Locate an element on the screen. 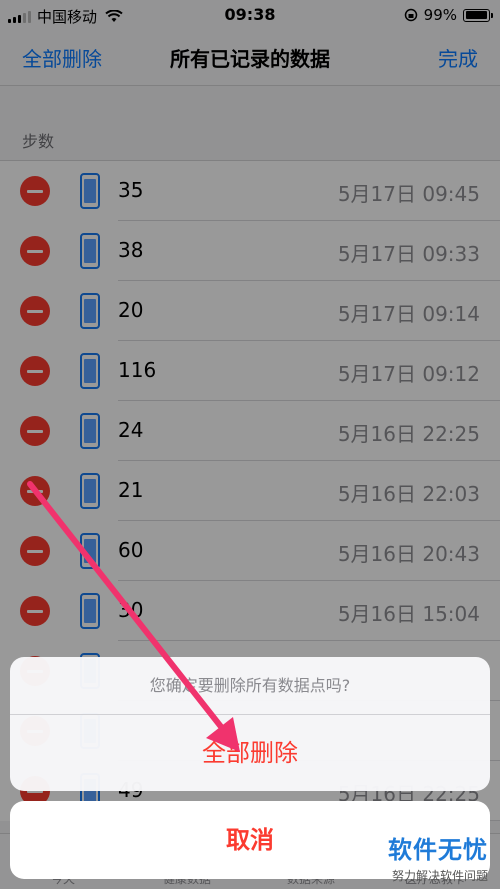 This screenshot has height=889, width=500. action-sheet-message: 您确定要删除所有数据点吗? is located at coordinates (250, 686).